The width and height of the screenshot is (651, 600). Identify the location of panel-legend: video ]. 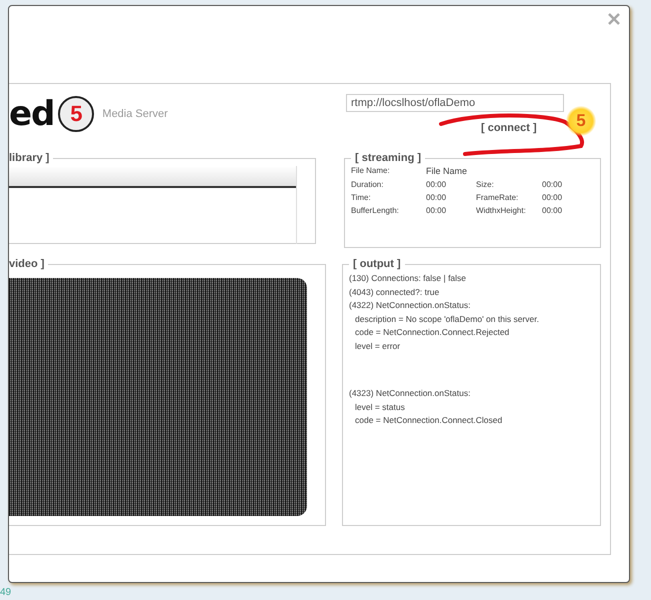
(28, 264).